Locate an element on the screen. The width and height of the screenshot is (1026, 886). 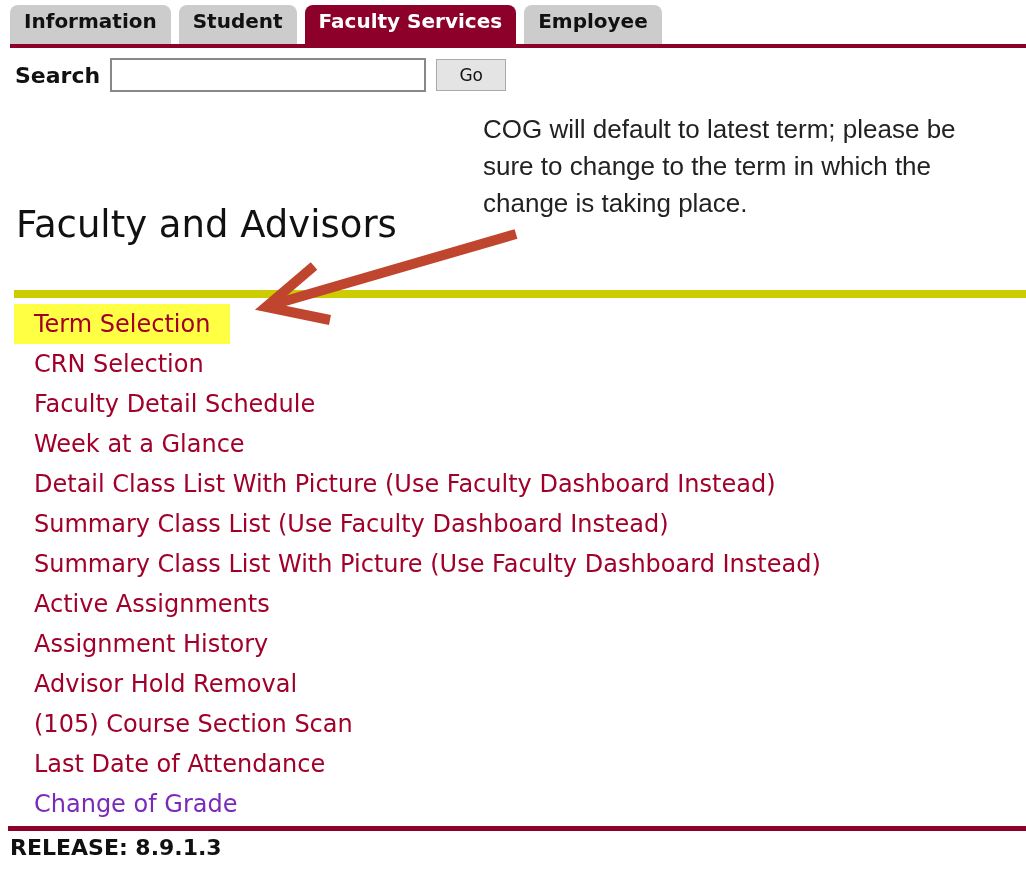
menu-link: Active Assignments is located at coordinates (152, 604).